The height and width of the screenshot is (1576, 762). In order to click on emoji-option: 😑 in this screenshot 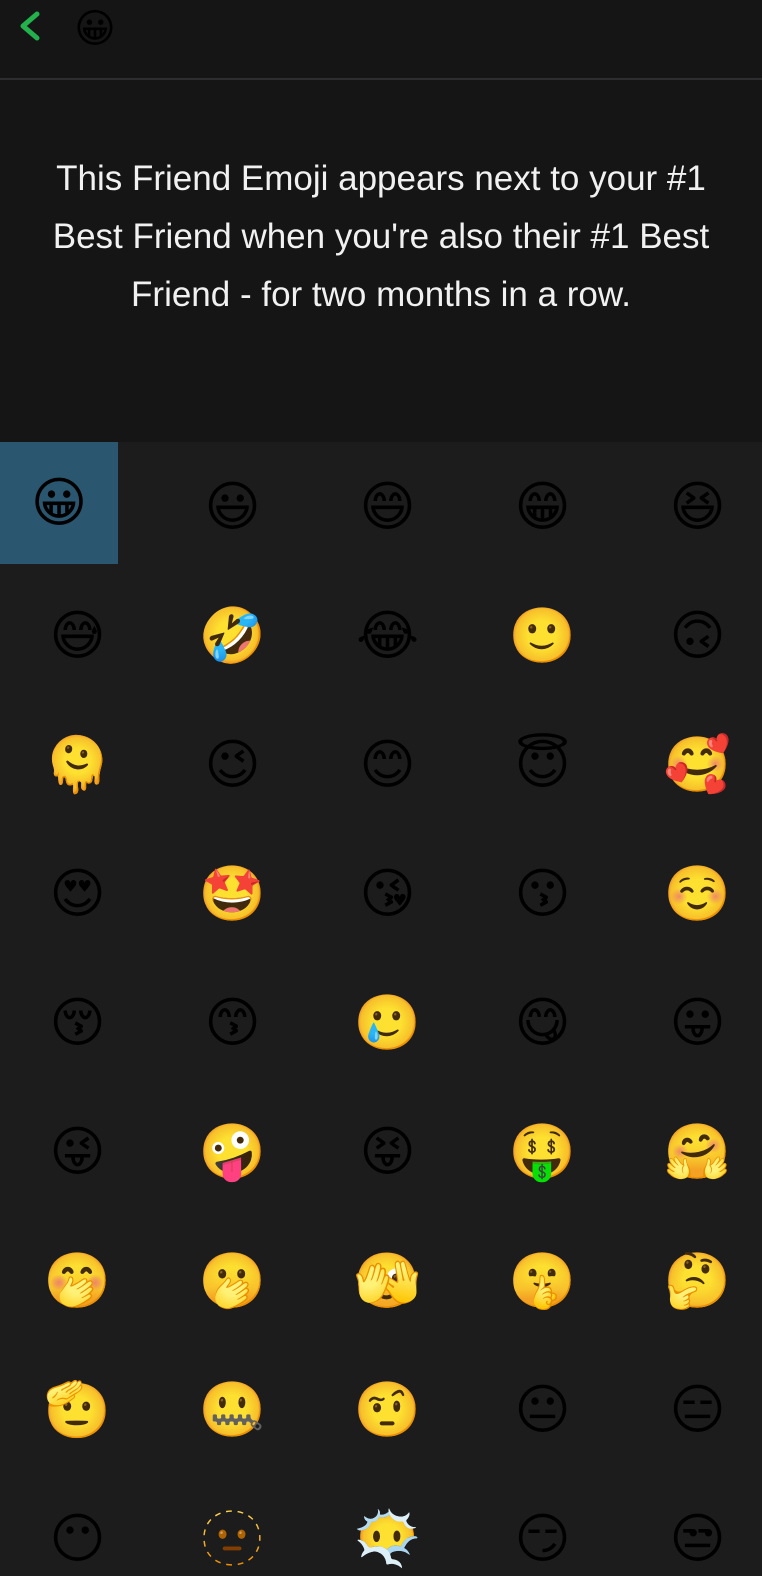, I will do `click(691, 1409)`.